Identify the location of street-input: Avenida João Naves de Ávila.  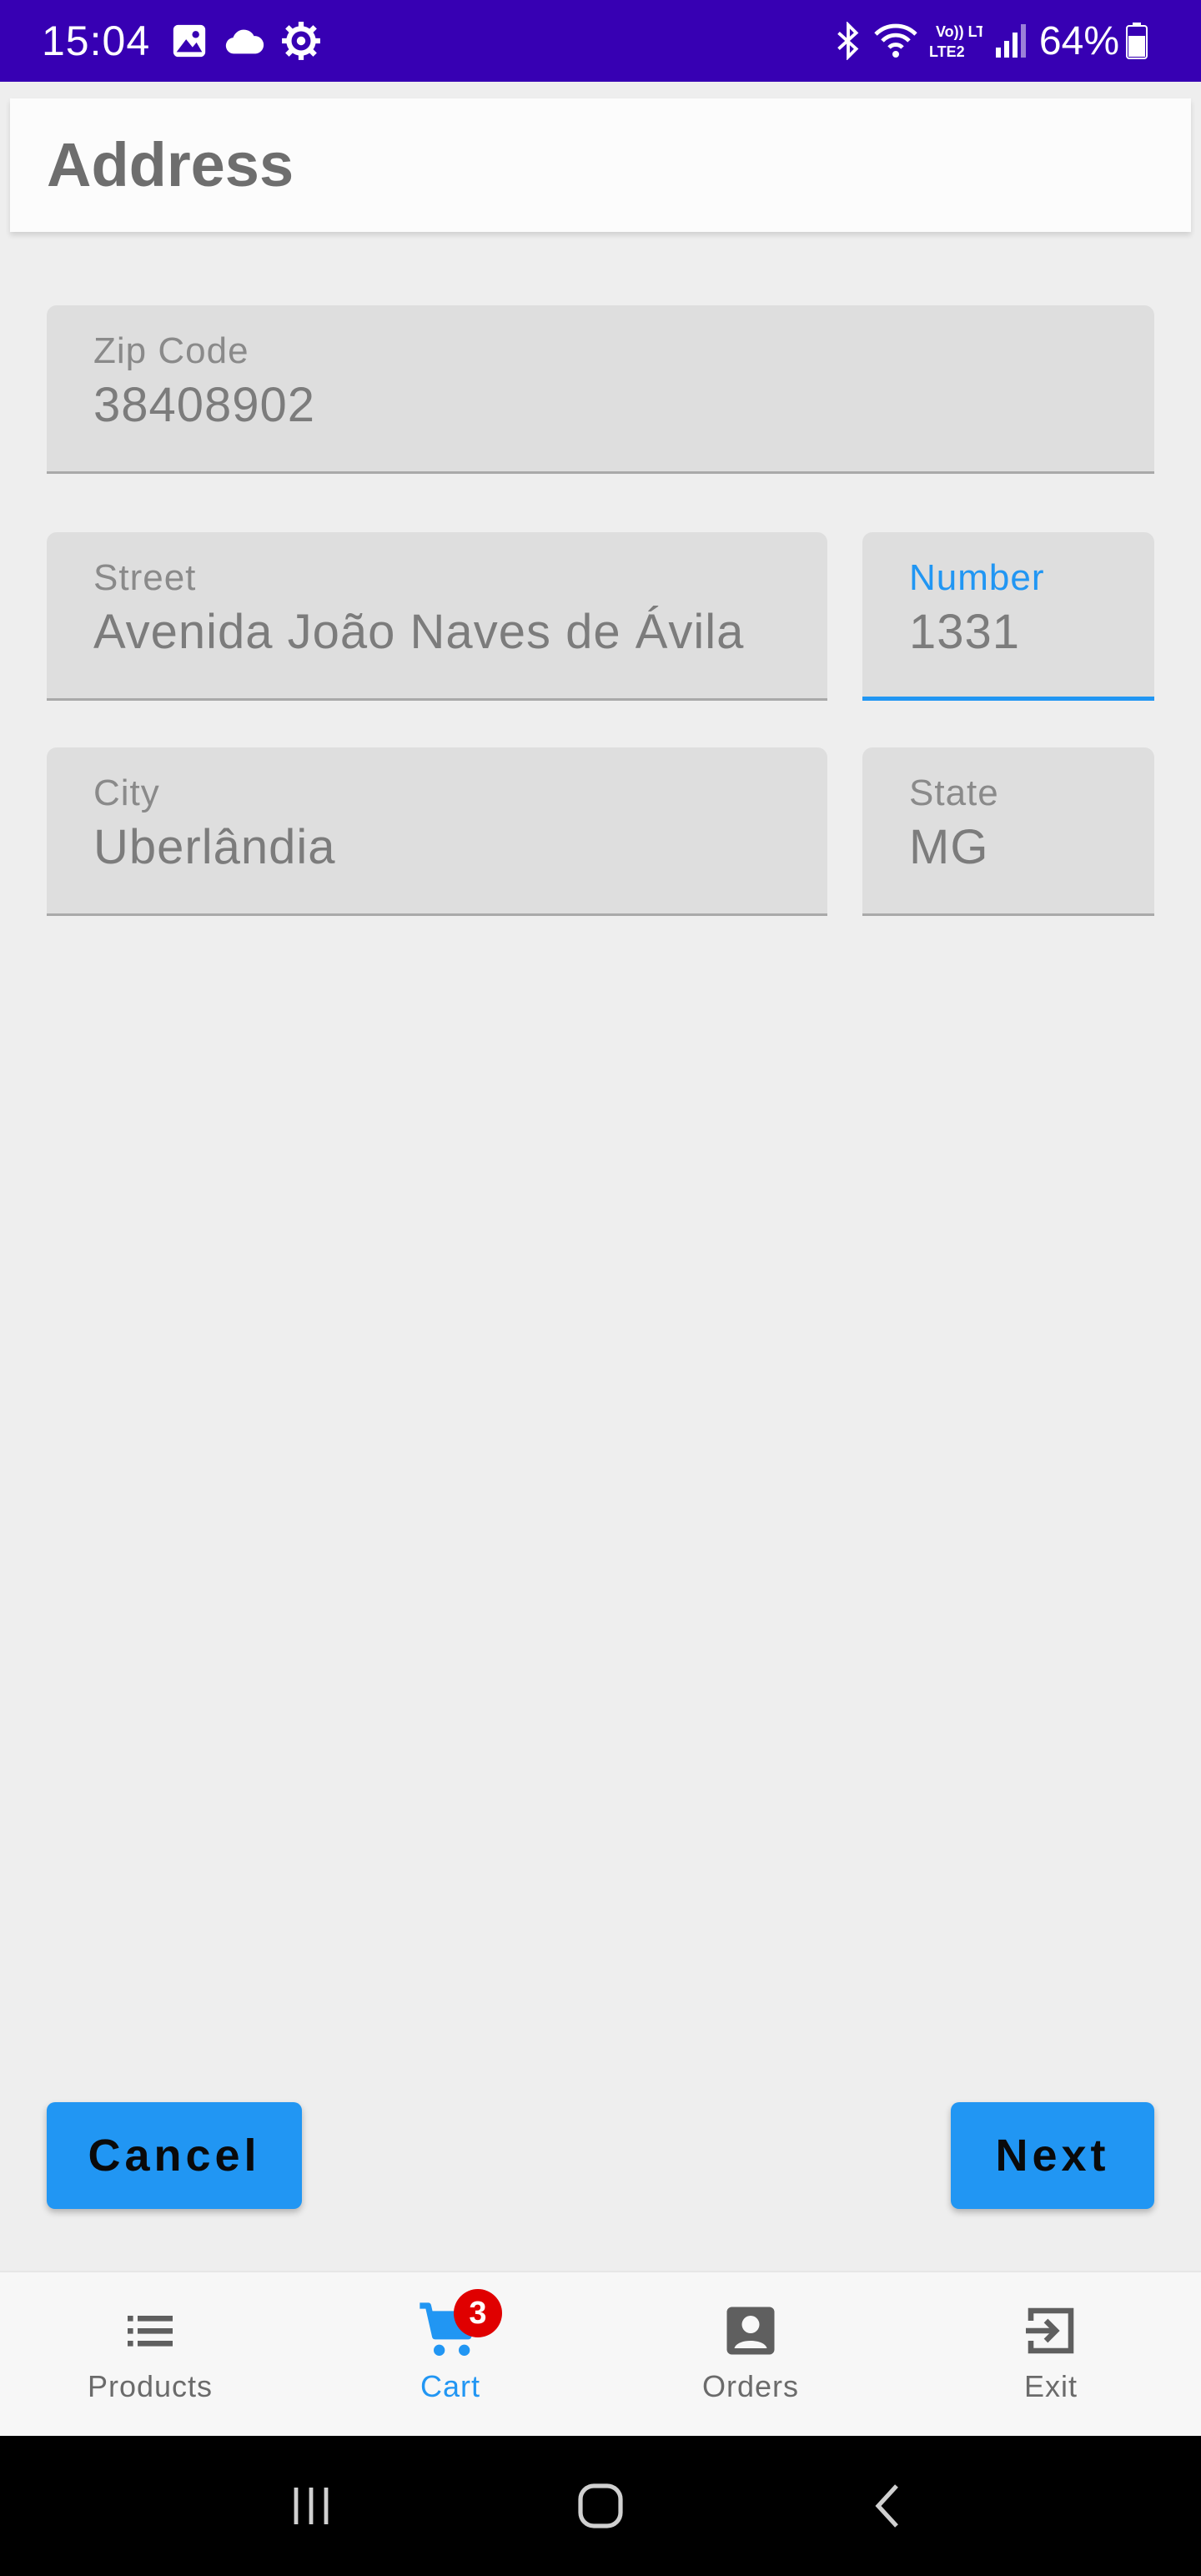
(419, 632).